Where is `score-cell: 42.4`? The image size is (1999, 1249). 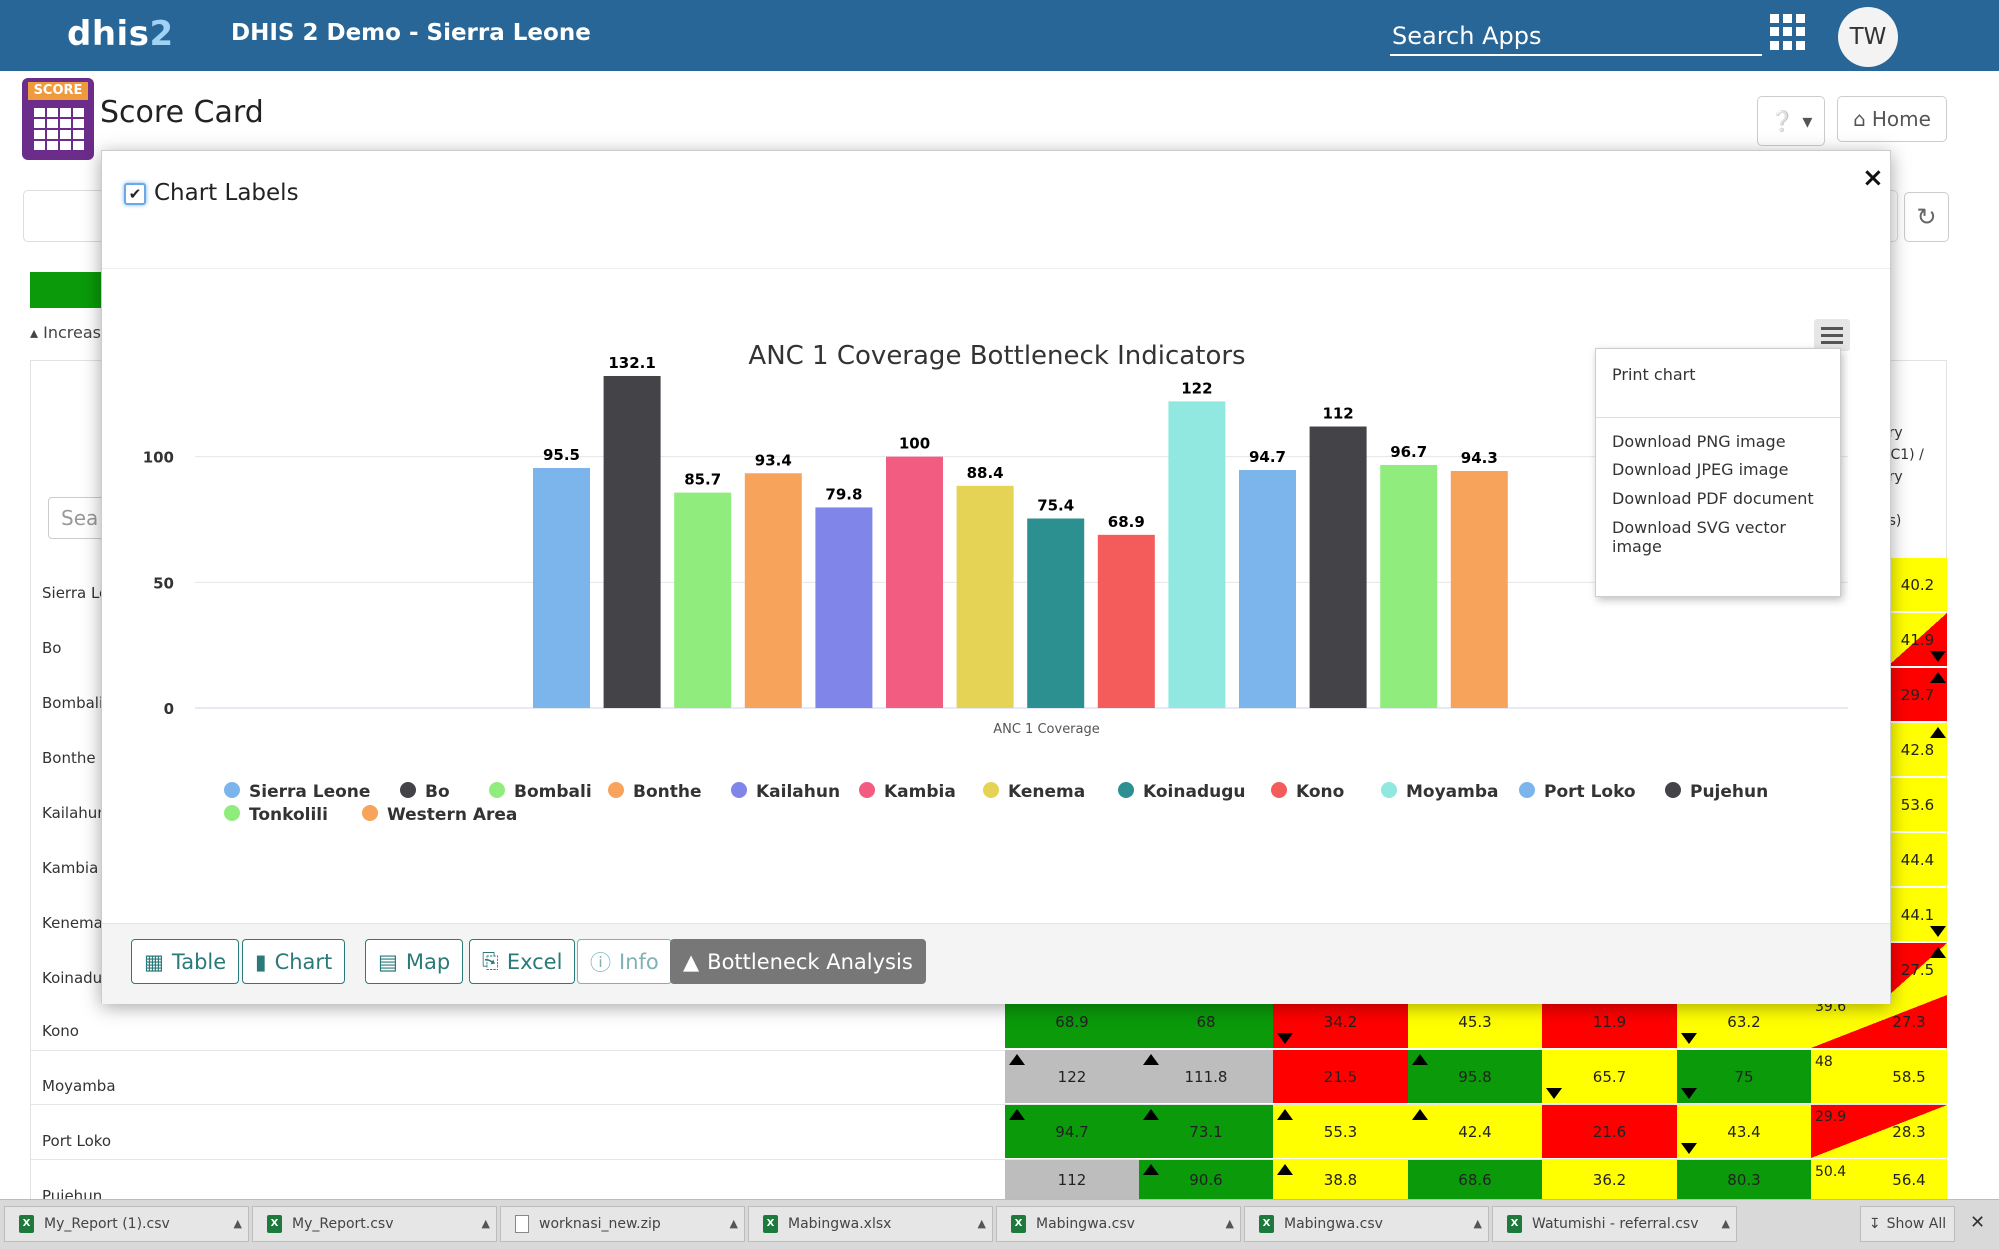 score-cell: 42.4 is located at coordinates (1475, 1131).